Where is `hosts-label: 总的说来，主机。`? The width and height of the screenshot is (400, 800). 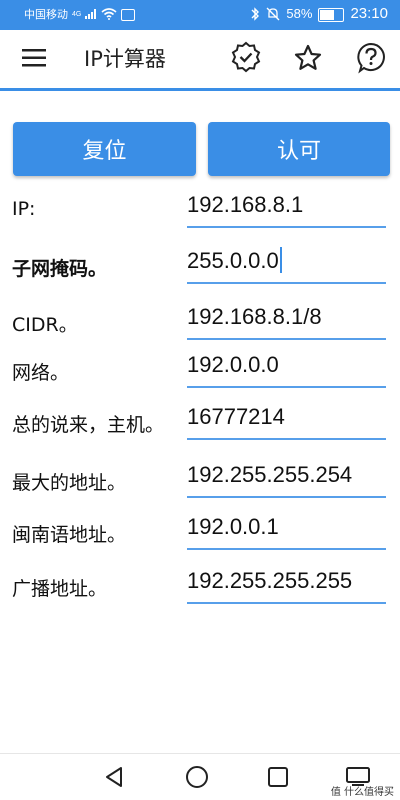 hosts-label: 总的说来，主机。 is located at coordinates (88, 425).